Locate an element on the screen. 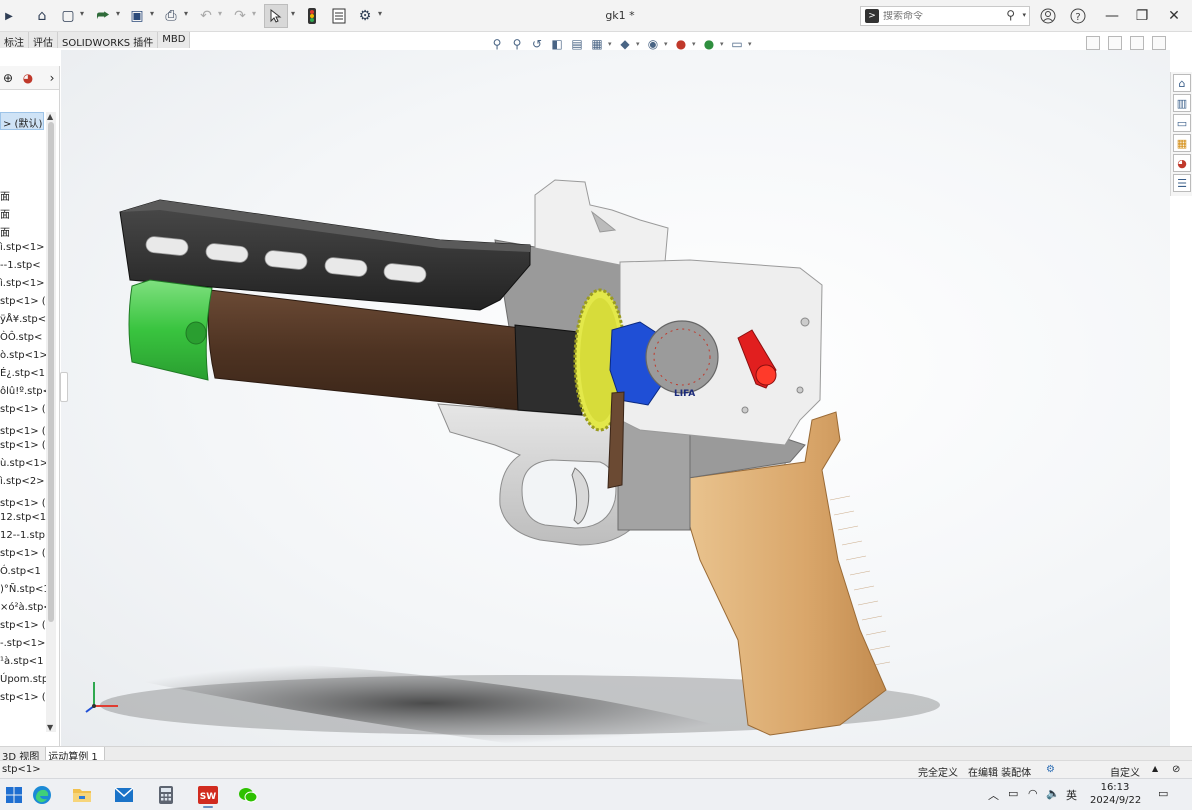 This screenshot has width=1192, height=810. scroll-up-icon: ▲ is located at coordinates (50, 116).